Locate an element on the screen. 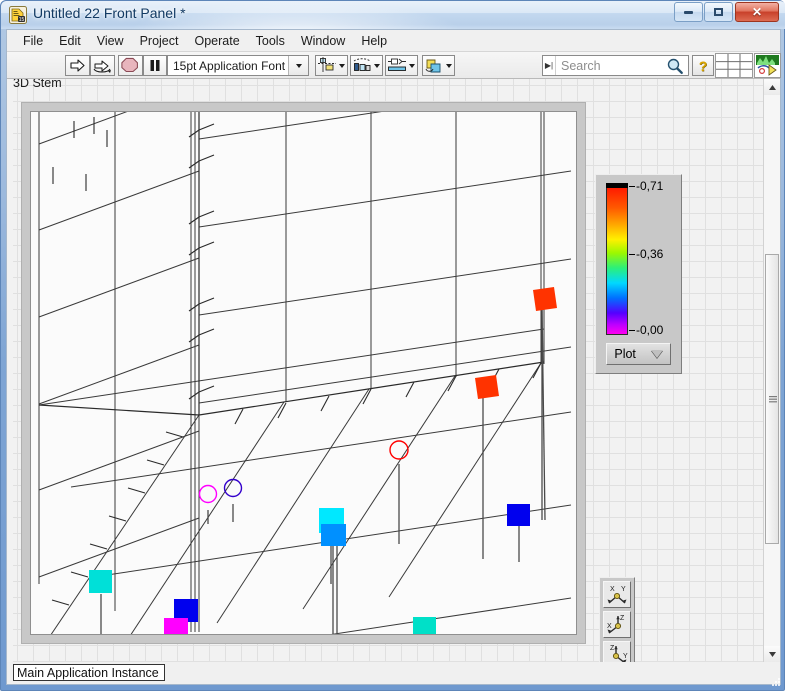  application-instance-selector: Main Application Instance is located at coordinates (89, 672).